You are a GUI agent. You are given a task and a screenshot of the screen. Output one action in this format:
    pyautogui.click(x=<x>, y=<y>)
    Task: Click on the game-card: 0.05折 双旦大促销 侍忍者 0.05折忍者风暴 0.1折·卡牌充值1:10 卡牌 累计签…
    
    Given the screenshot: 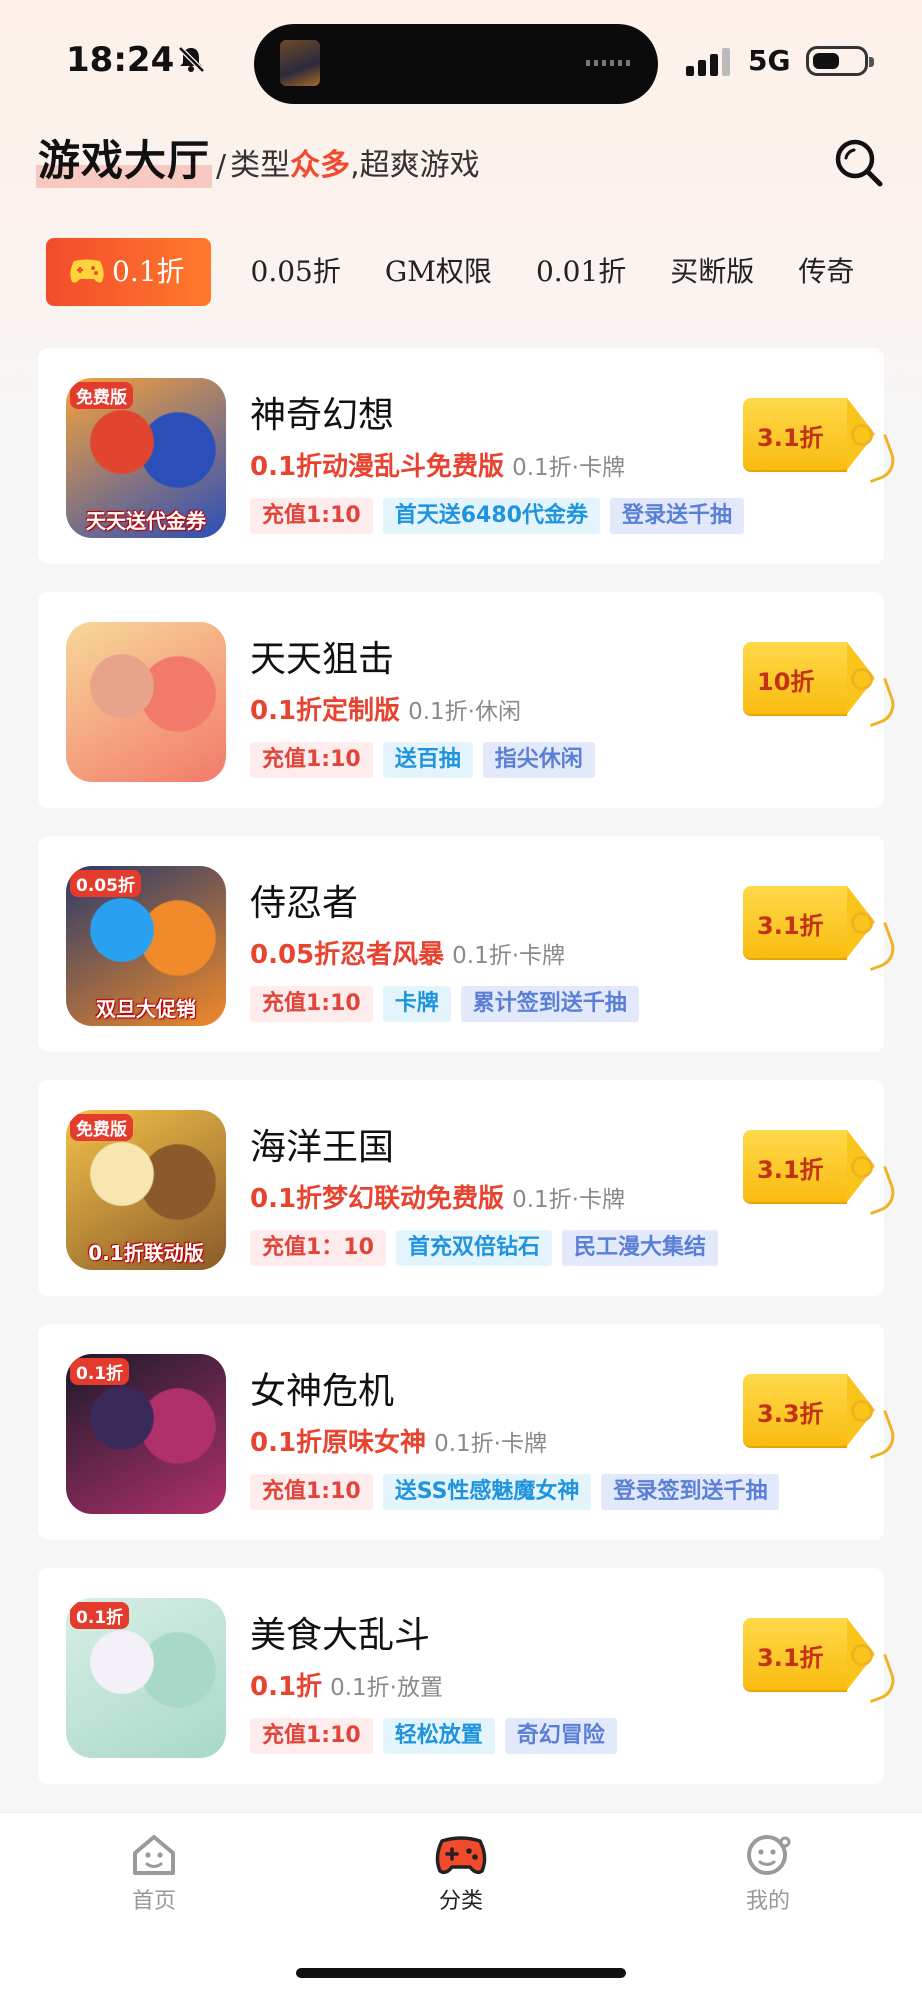 What is the action you would take?
    pyautogui.click(x=469, y=944)
    